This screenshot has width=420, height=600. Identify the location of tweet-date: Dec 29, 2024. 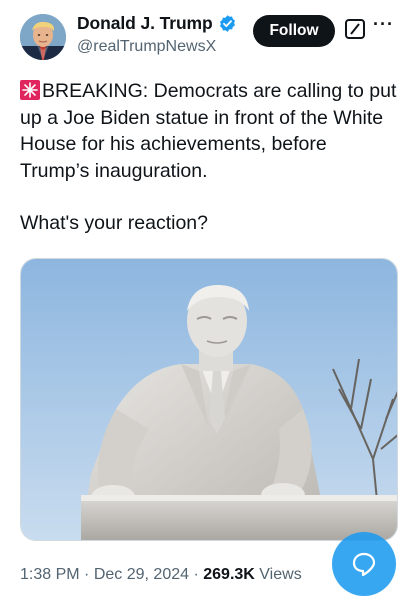
(141, 574).